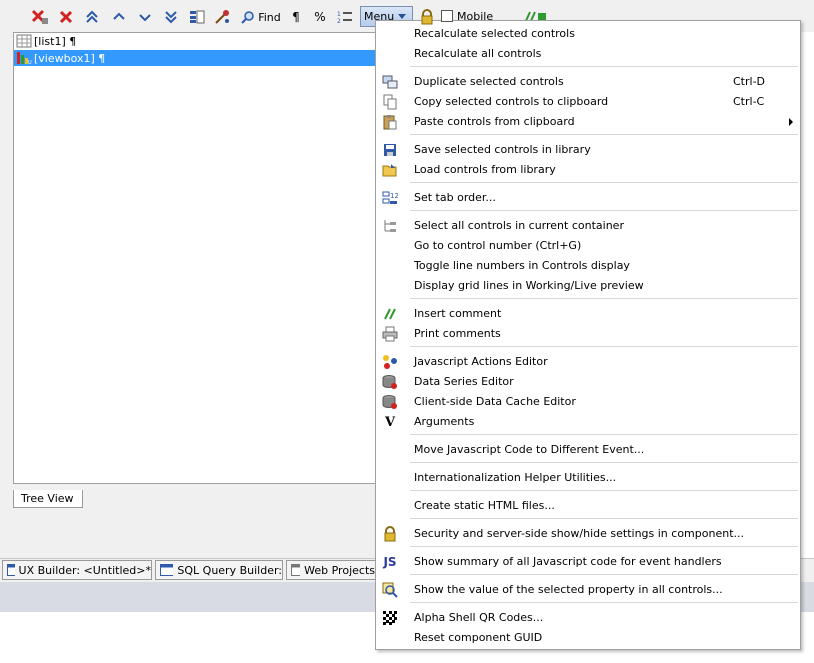 The image size is (814, 663). What do you see at coordinates (70, 58) in the screenshot?
I see `tree-row-label: [viewbox1] ¶` at bounding box center [70, 58].